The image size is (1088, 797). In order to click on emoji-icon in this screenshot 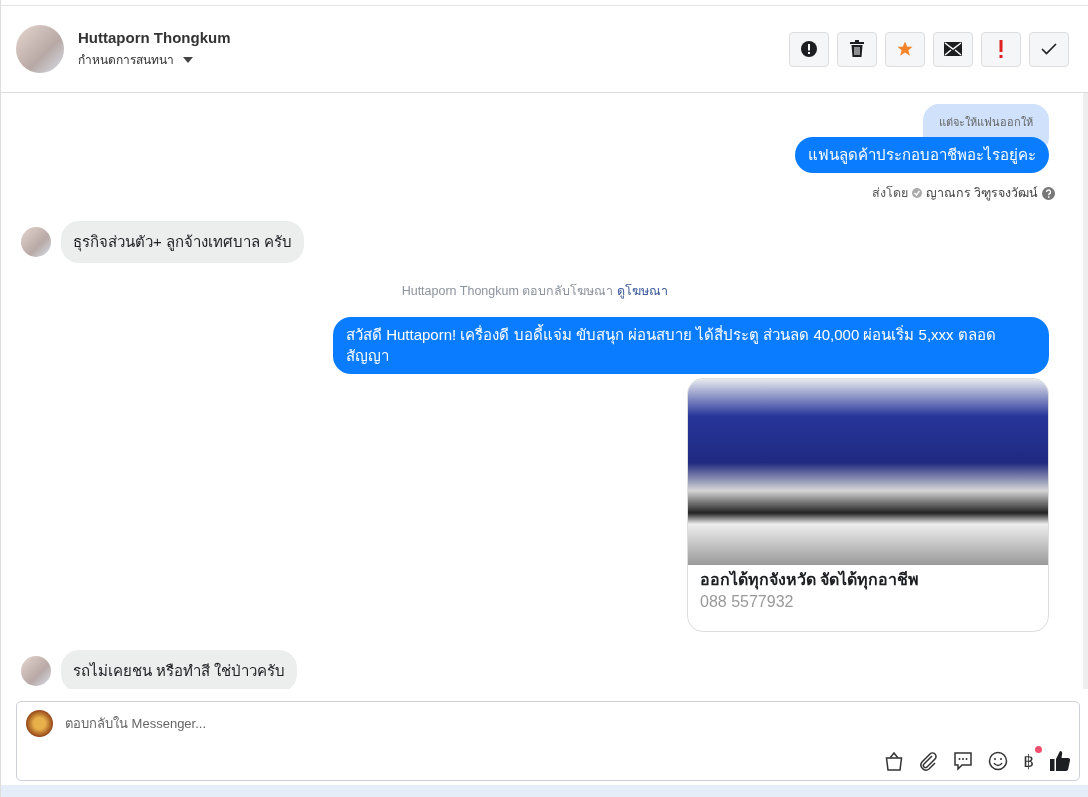, I will do `click(998, 761)`.